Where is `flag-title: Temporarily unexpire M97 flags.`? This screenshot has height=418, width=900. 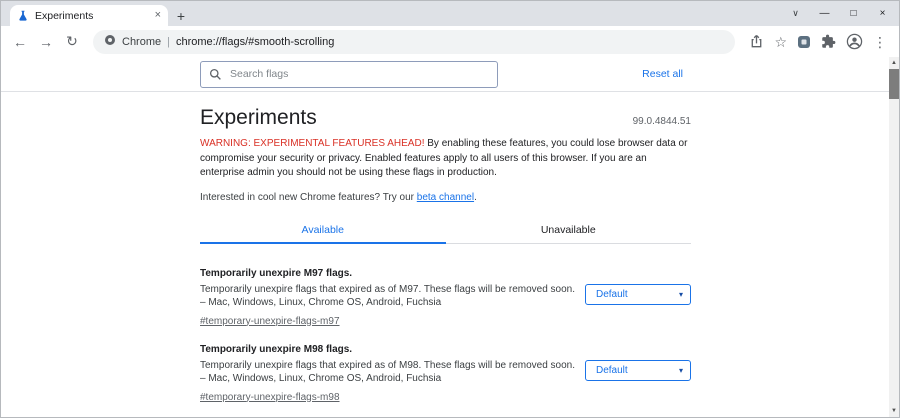 flag-title: Temporarily unexpire M97 flags. is located at coordinates (276, 273).